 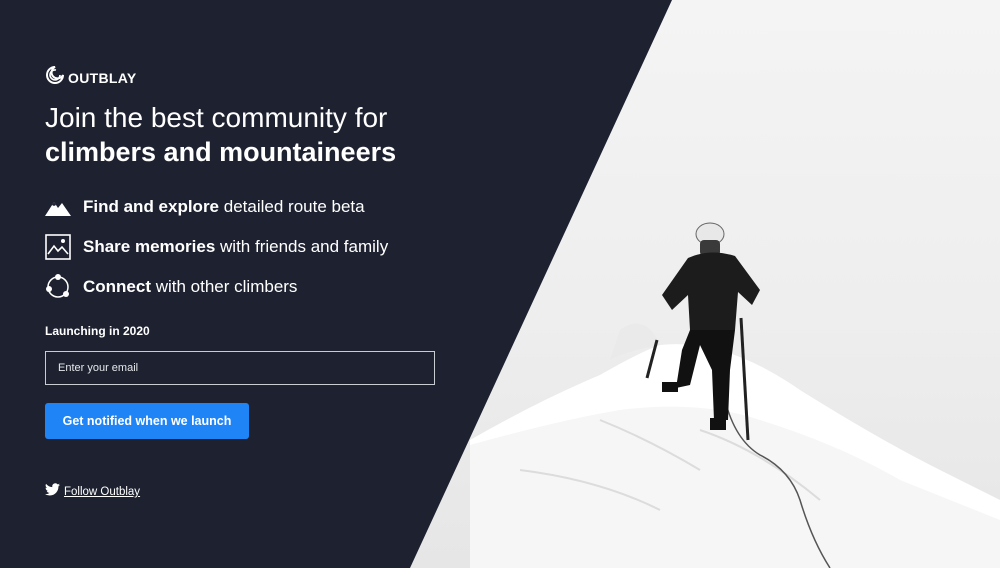 I want to click on feature-rest-share: with friends and family, so click(x=302, y=246).